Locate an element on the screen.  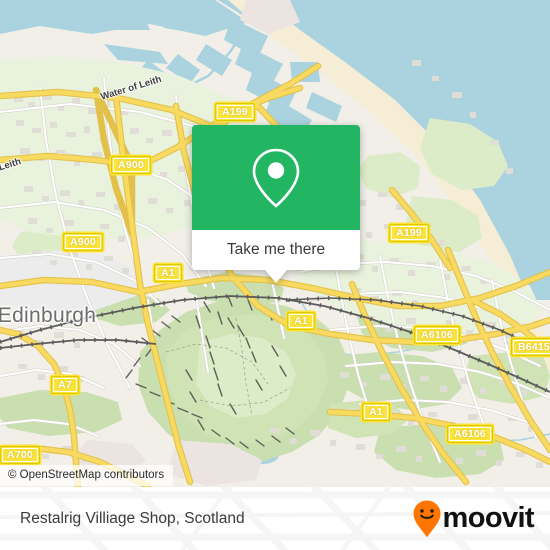
popup-tail is located at coordinates (276, 276).